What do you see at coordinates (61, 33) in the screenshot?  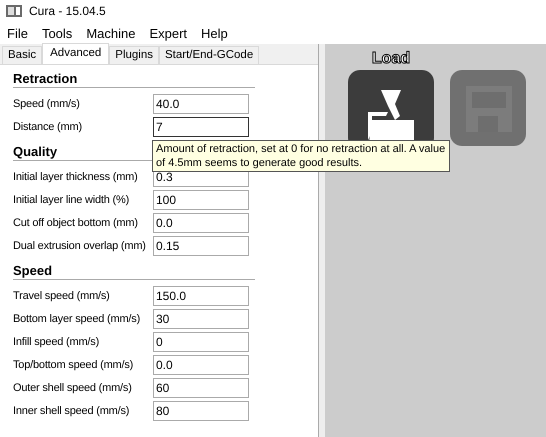 I see `menu-item: Tools` at bounding box center [61, 33].